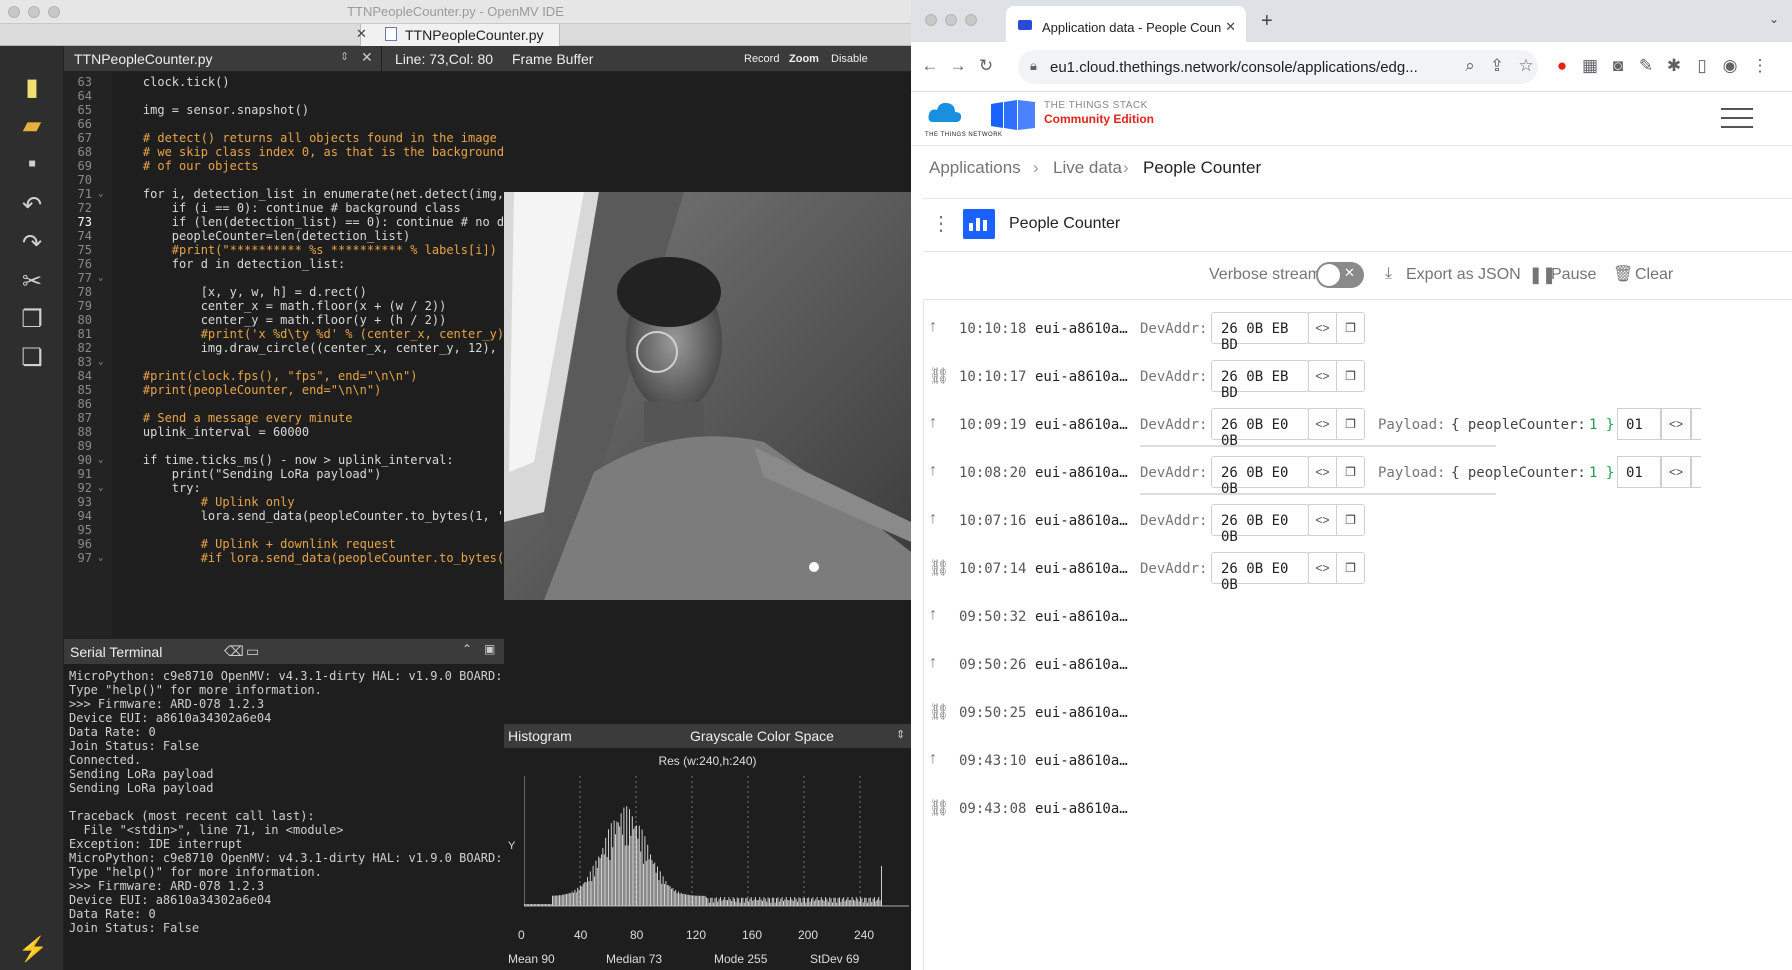 Image resolution: width=1792 pixels, height=970 pixels. Describe the element at coordinates (32, 126) in the screenshot. I see `open-folder-icon: ▰` at that location.